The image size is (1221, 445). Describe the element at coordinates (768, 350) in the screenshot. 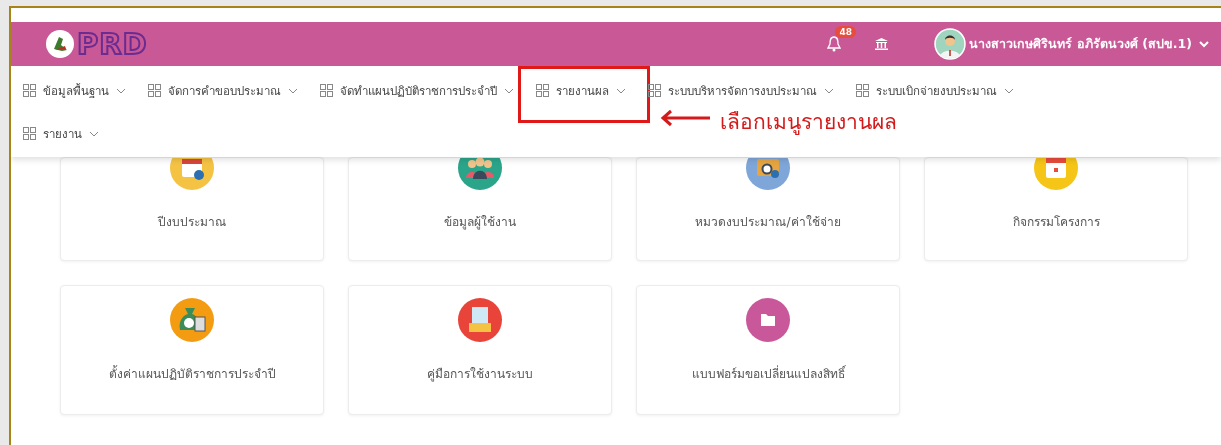

I see `menu-card: แบบฟอร์มขอเปลี่ยนแปลงสิทธิ์` at that location.